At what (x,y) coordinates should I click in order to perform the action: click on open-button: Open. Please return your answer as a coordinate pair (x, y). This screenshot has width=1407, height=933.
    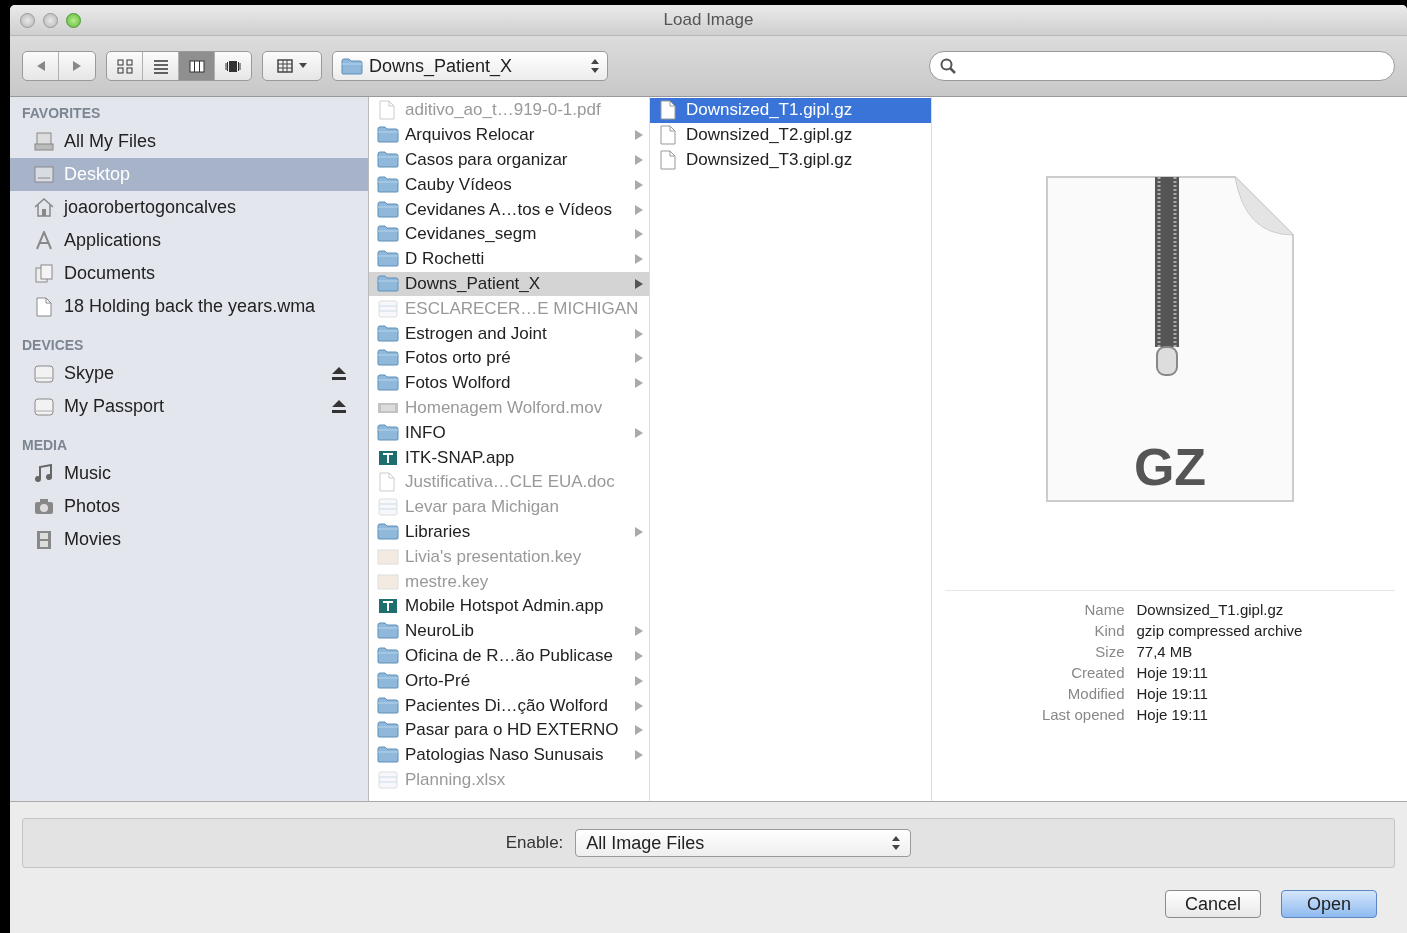
    Looking at the image, I should click on (1329, 904).